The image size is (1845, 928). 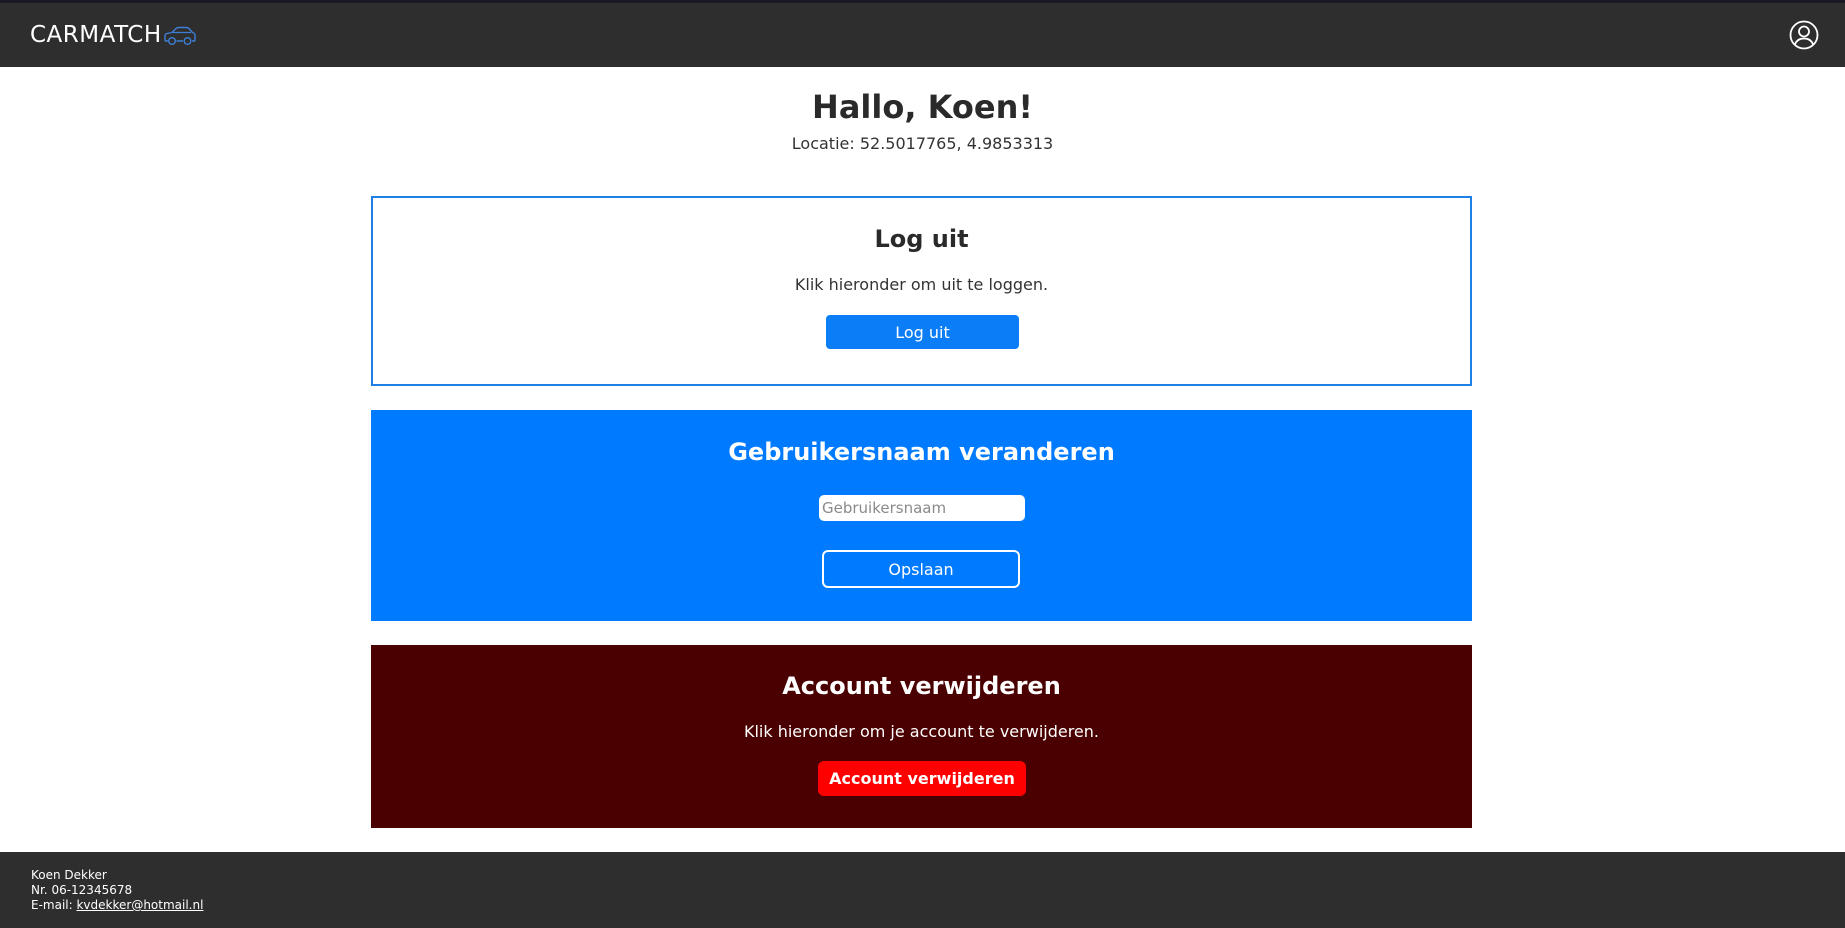 I want to click on logout-button: Log uit, so click(x=922, y=332).